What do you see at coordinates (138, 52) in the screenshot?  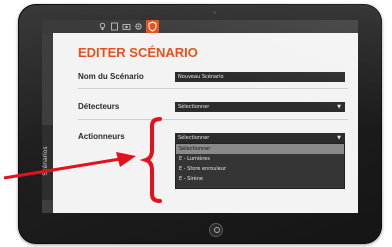 I see `page-title: EDITER SCÉNARIO` at bounding box center [138, 52].